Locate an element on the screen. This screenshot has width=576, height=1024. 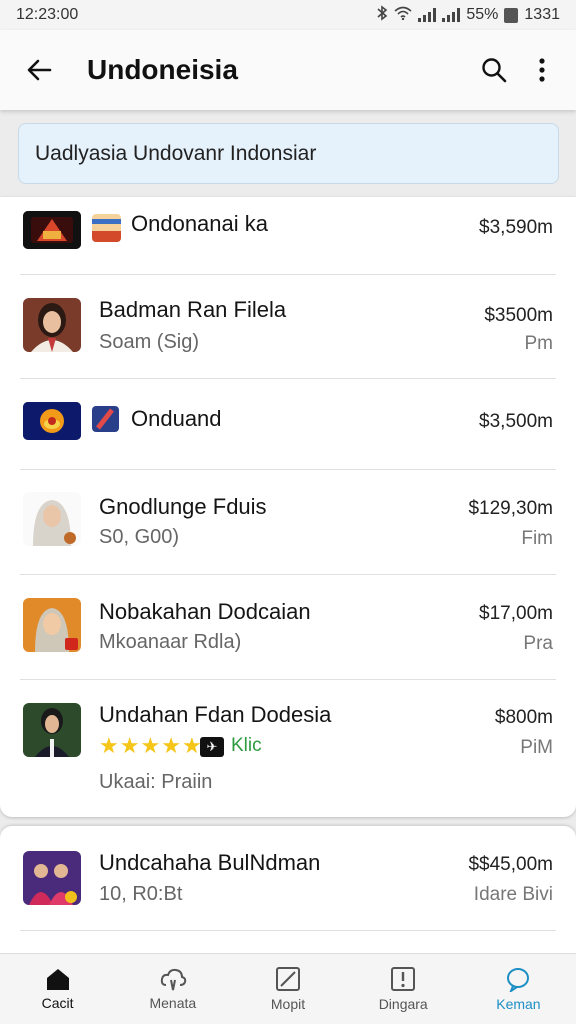
signal-icon is located at coordinates (427, 15).